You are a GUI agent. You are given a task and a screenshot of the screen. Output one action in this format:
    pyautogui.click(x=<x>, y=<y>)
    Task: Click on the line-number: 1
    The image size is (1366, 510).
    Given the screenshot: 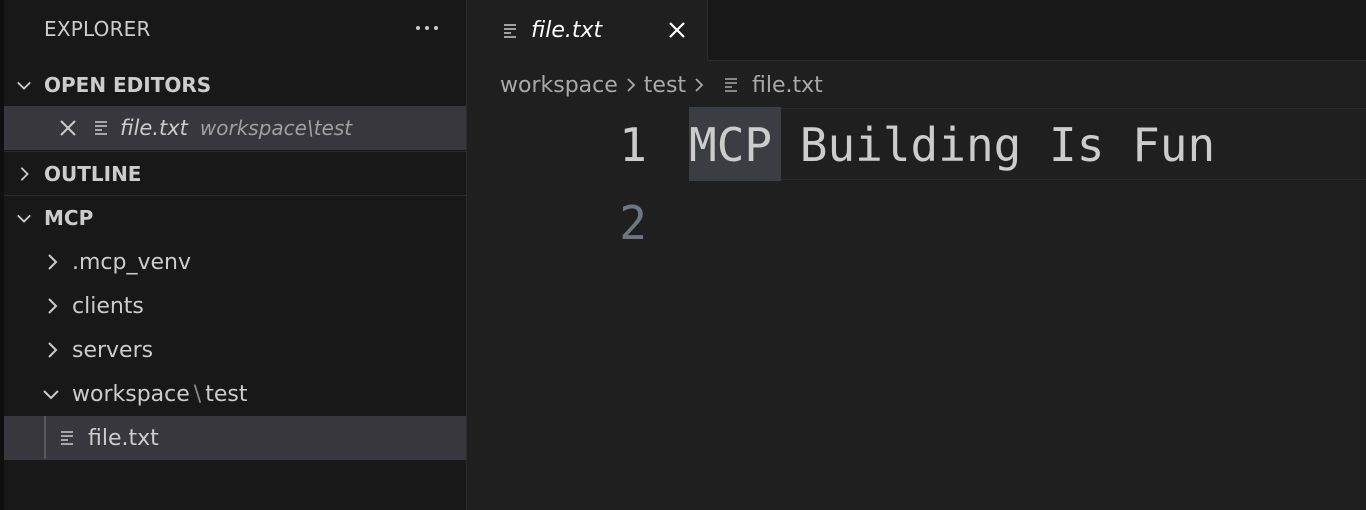 What is the action you would take?
    pyautogui.click(x=633, y=145)
    